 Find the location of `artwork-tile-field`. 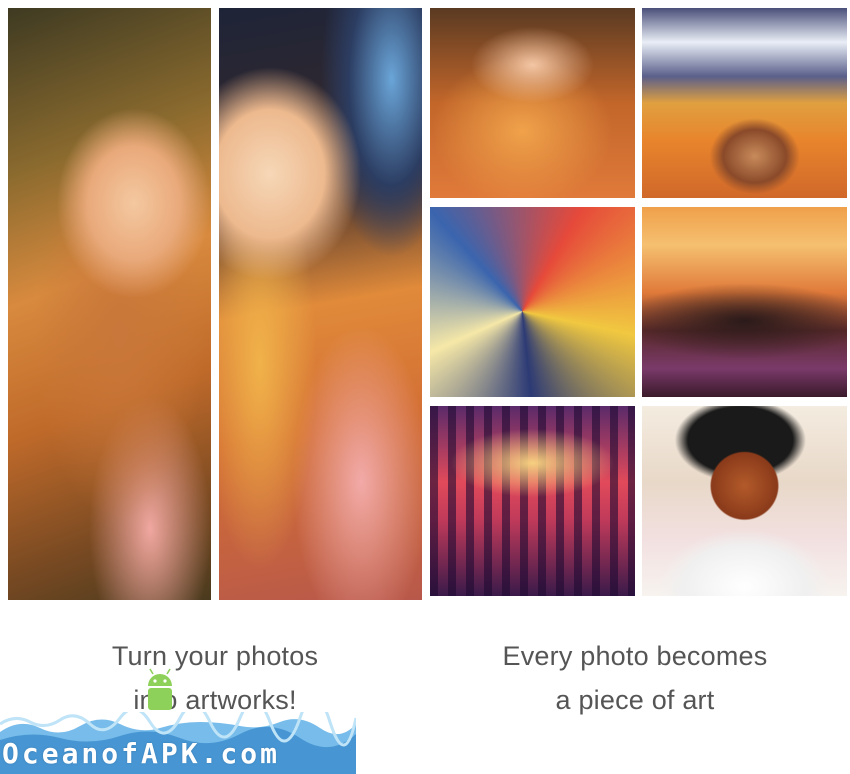

artwork-tile-field is located at coordinates (744, 103).